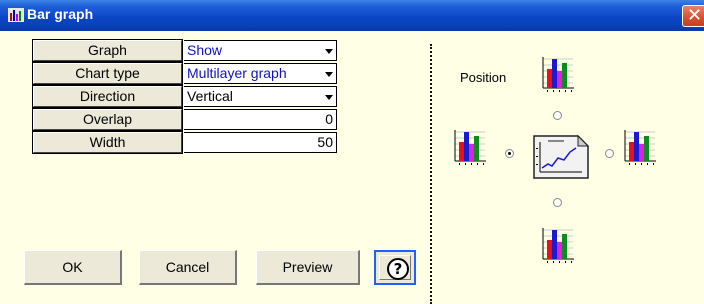 The width and height of the screenshot is (704, 304). Describe the element at coordinates (16, 15) in the screenshot. I see `bar-chart-icon` at that location.